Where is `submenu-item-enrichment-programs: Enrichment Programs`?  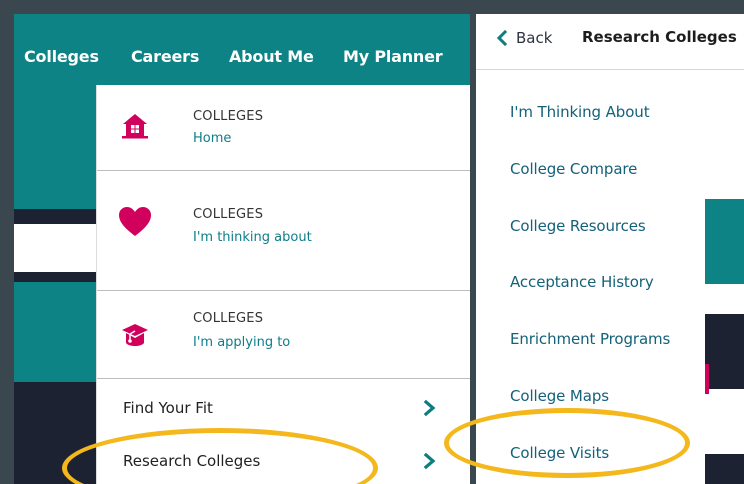 submenu-item-enrichment-programs: Enrichment Programs is located at coordinates (590, 339).